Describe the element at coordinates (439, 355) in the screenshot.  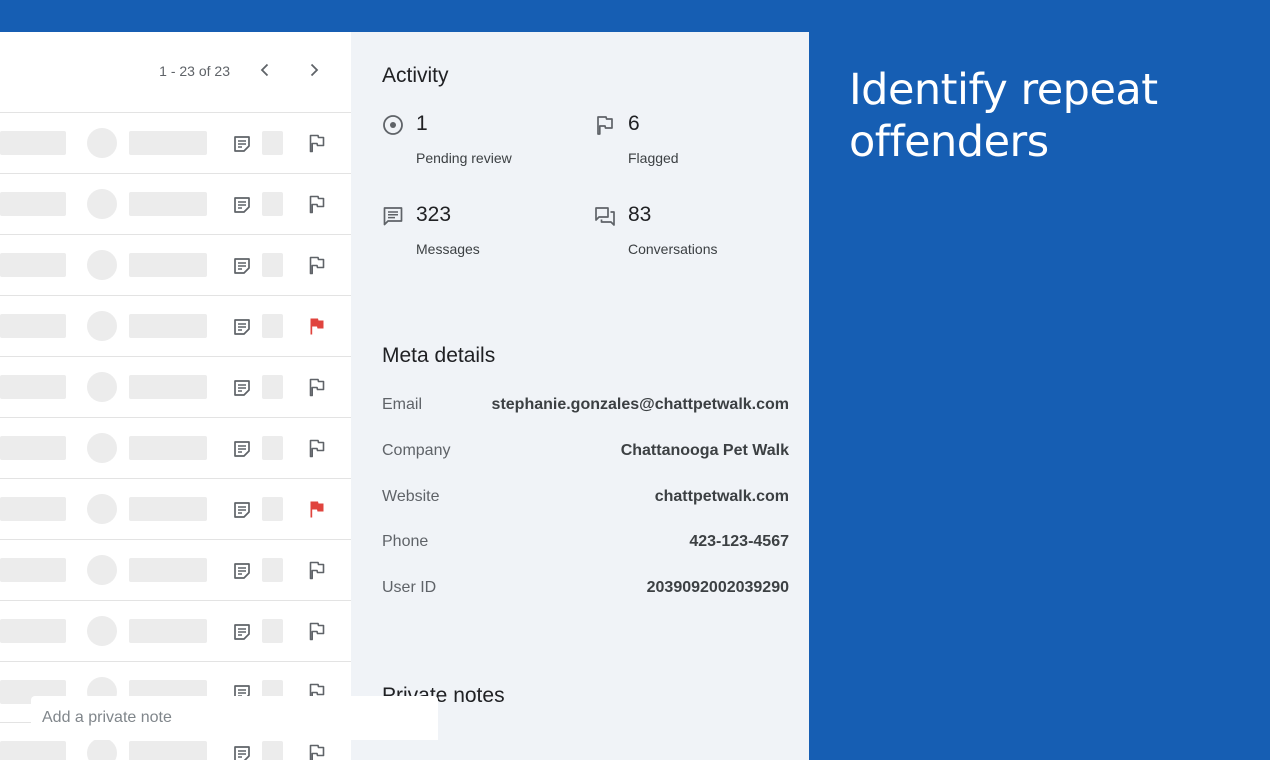
I see `meta-details-title: Meta details` at that location.